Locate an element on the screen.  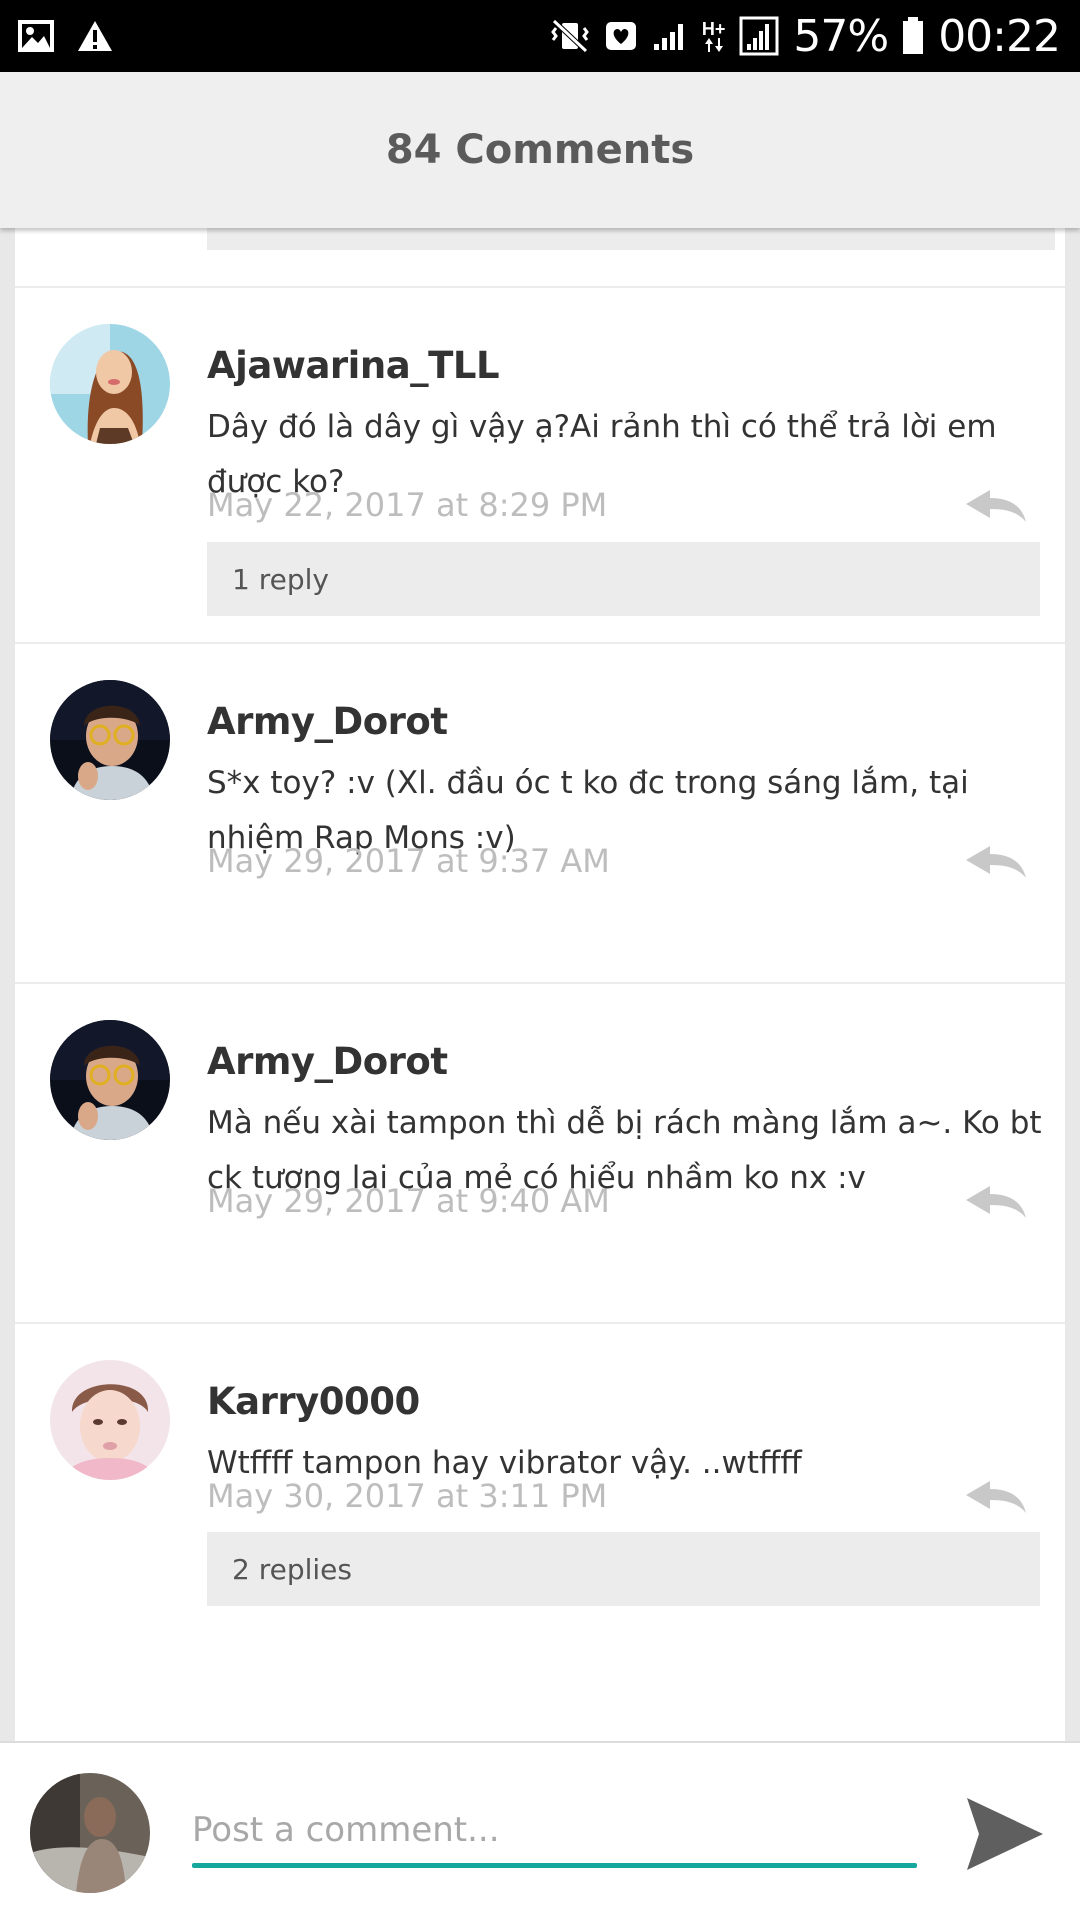
battery-icon is located at coordinates (913, 36).